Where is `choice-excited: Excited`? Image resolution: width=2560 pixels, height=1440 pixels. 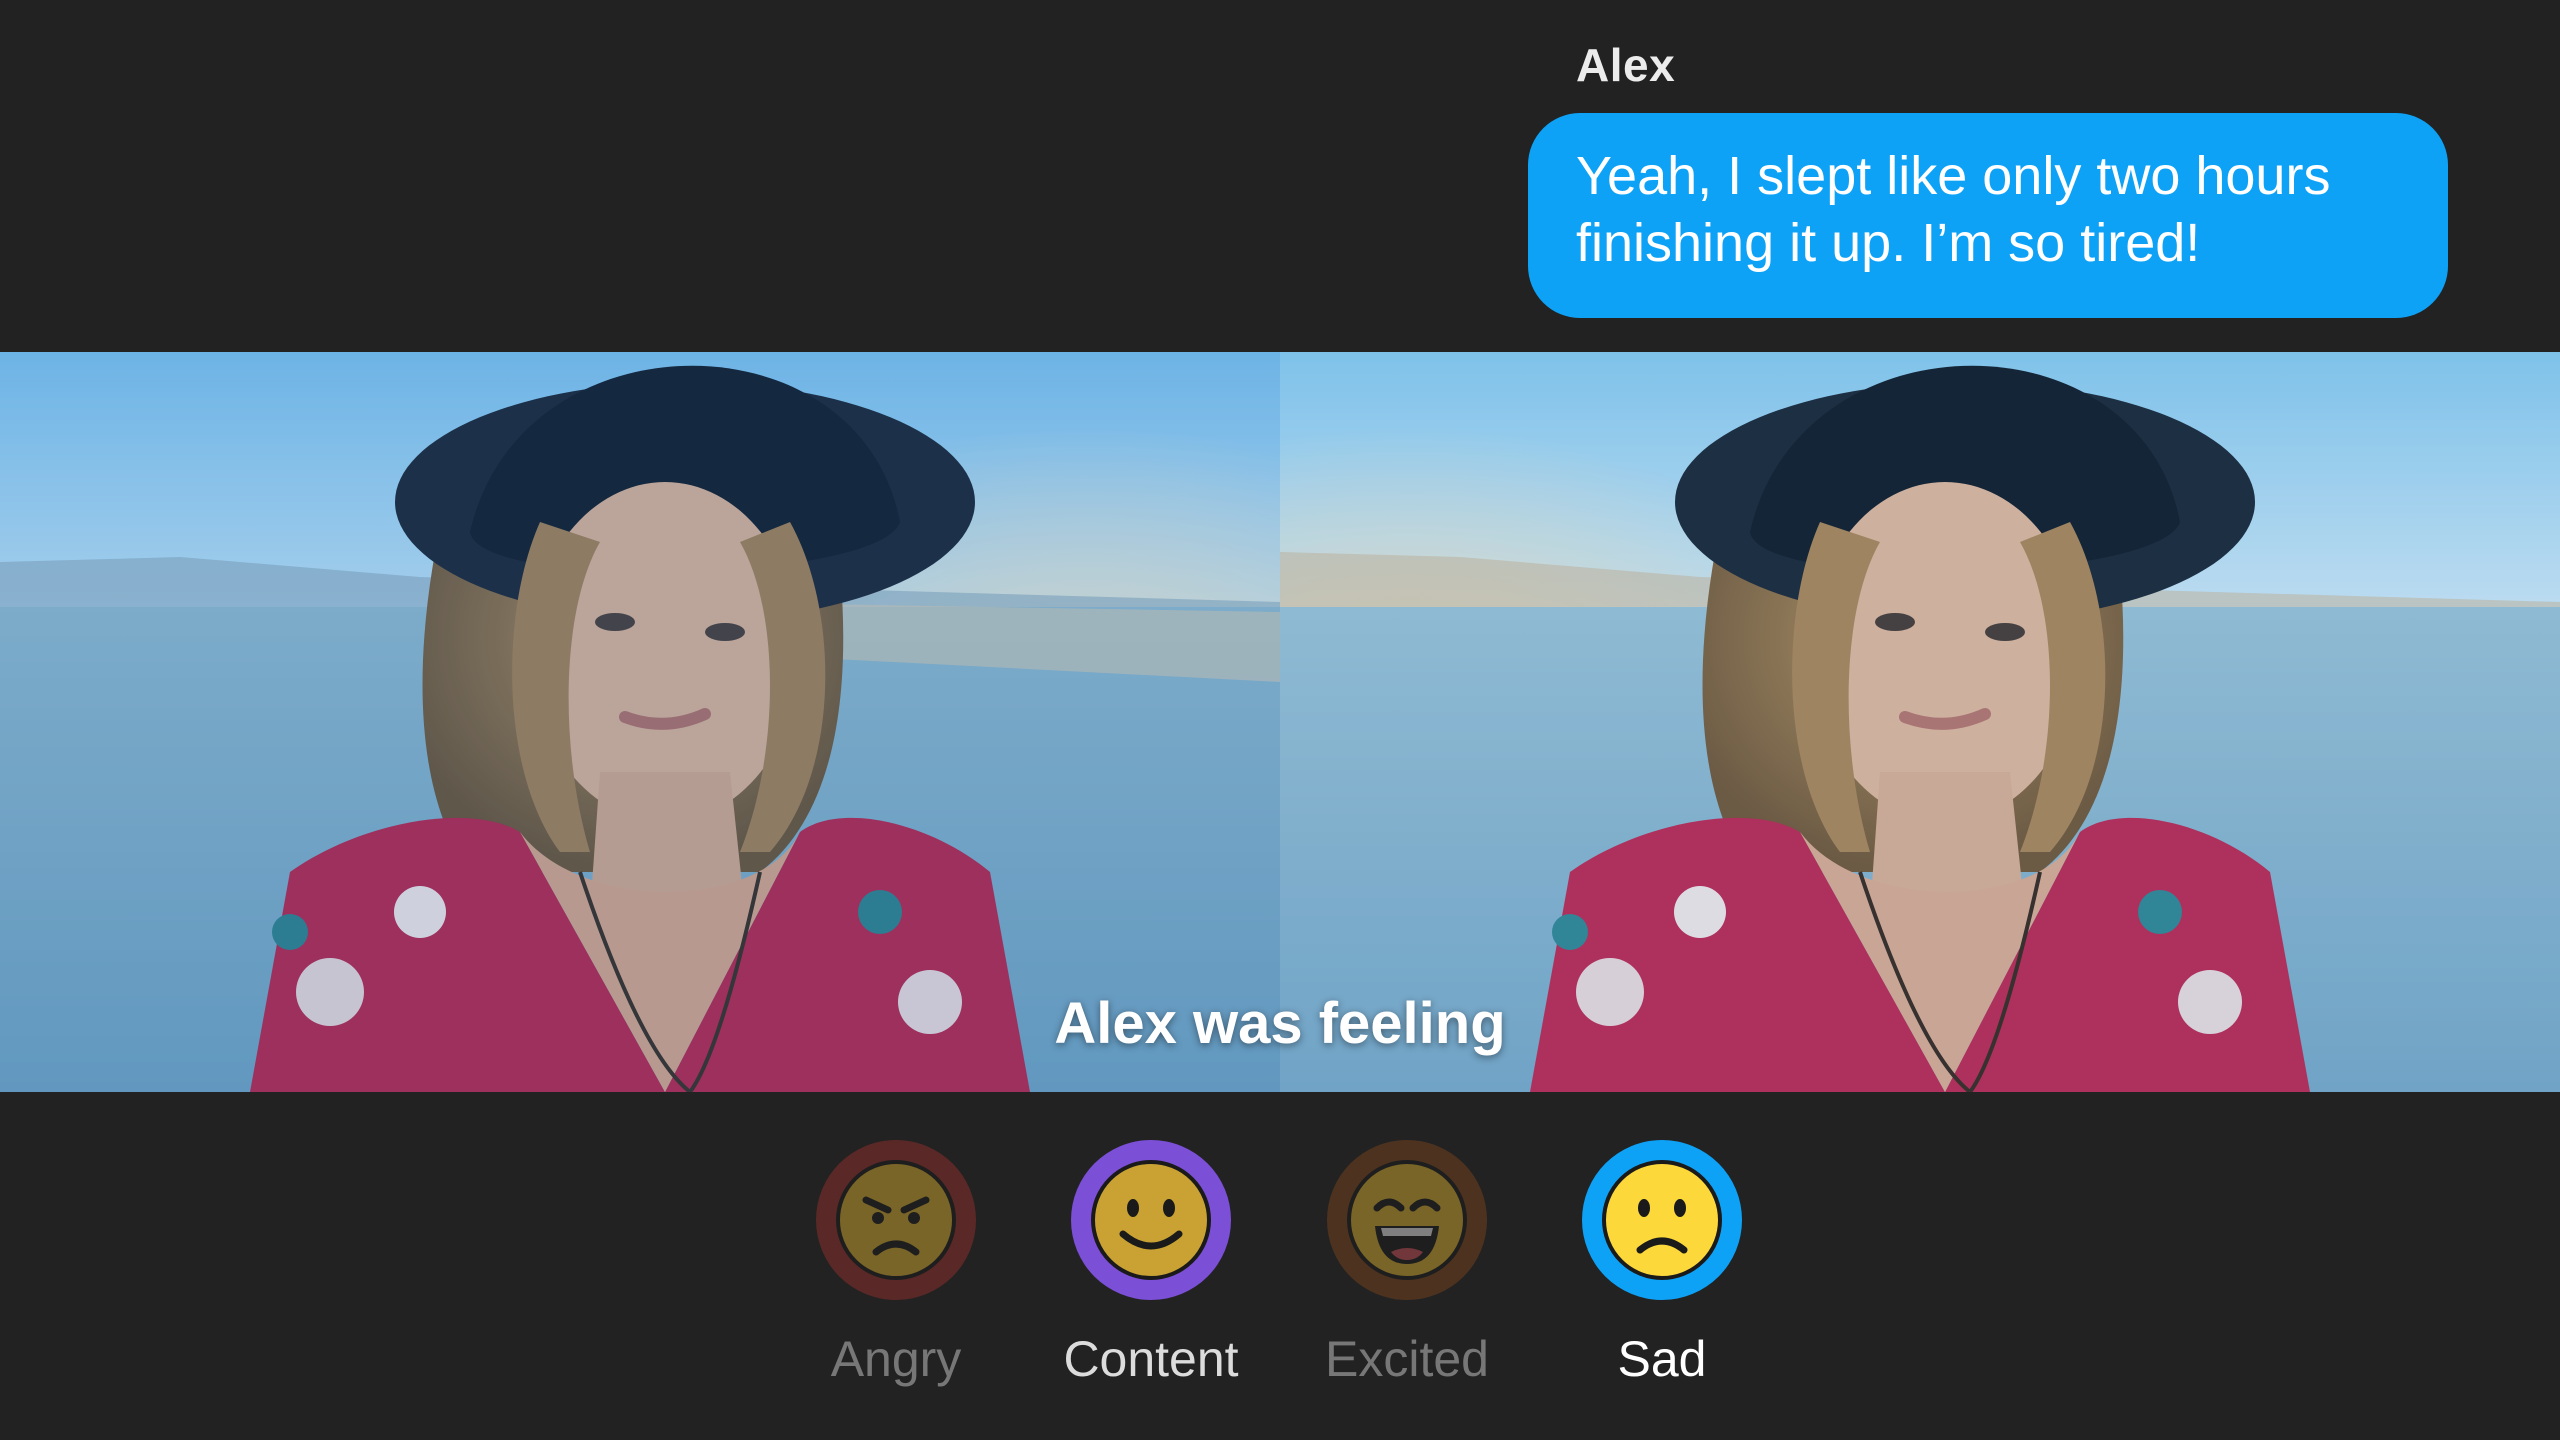
choice-excited: Excited is located at coordinates (1407, 1268).